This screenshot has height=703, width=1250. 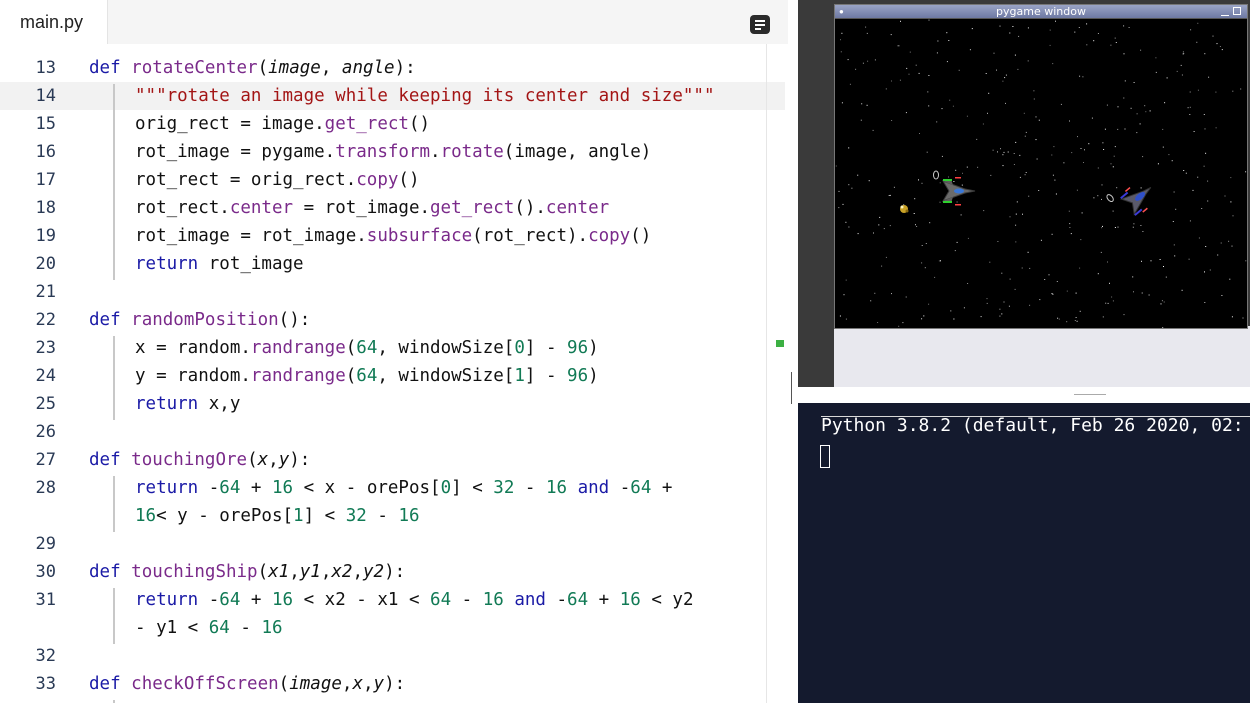 What do you see at coordinates (199, 320) in the screenshot?
I see `code-line-22: def randomPosition():` at bounding box center [199, 320].